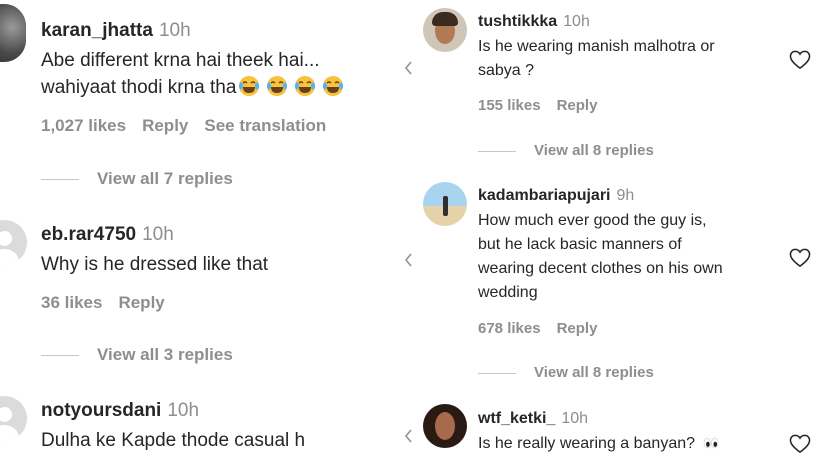 The height and width of the screenshot is (466, 830). What do you see at coordinates (445, 30) in the screenshot?
I see `avatar-tushtikkka` at bounding box center [445, 30].